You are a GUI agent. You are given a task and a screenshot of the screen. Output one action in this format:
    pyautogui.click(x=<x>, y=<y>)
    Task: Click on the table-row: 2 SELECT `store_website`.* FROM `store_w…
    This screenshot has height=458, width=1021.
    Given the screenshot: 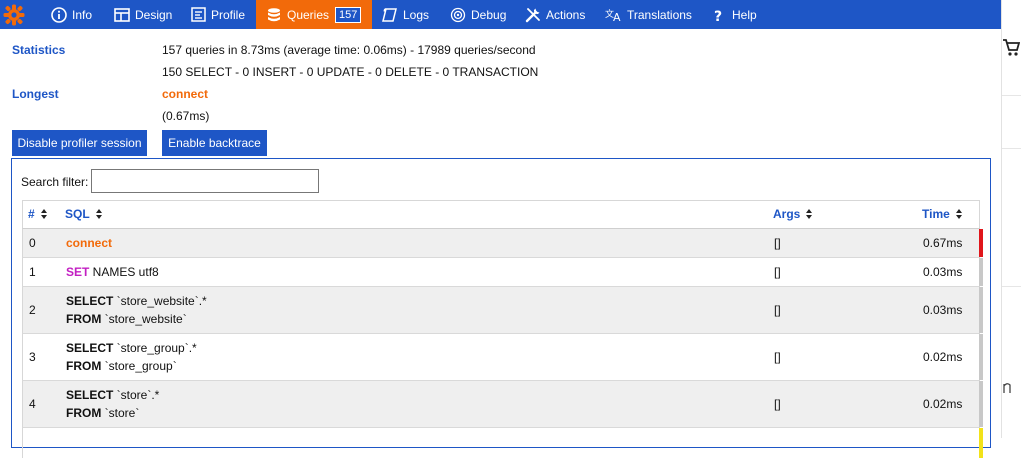 What is the action you would take?
    pyautogui.click(x=502, y=310)
    